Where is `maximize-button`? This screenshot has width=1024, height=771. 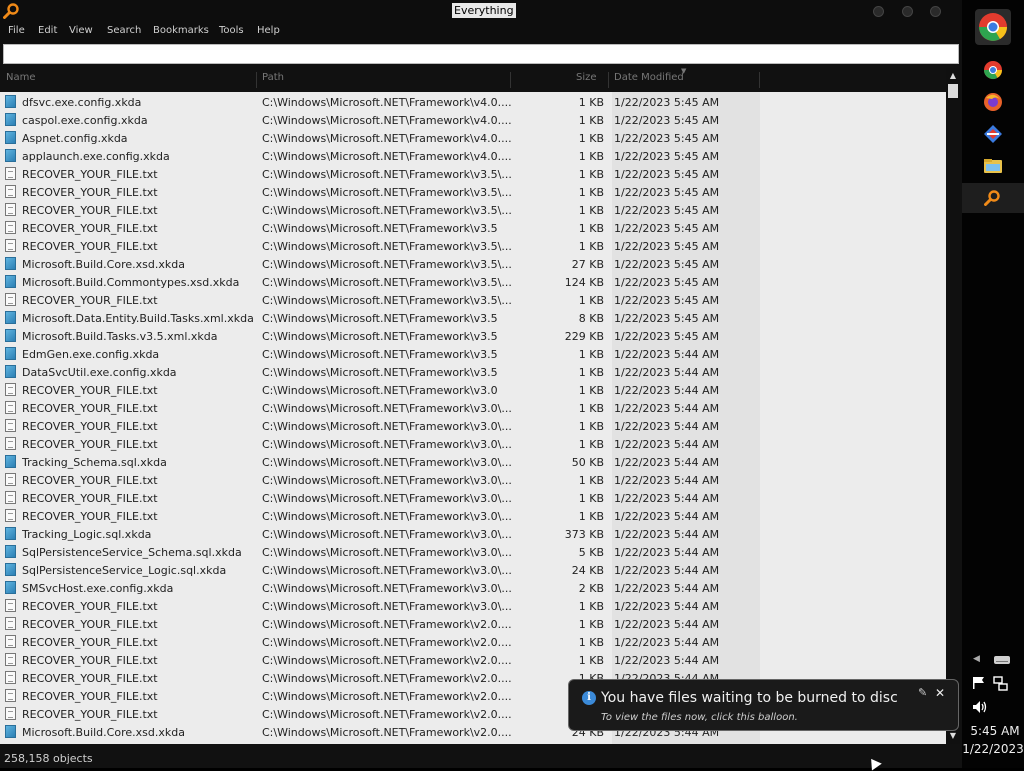 maximize-button is located at coordinates (907, 11).